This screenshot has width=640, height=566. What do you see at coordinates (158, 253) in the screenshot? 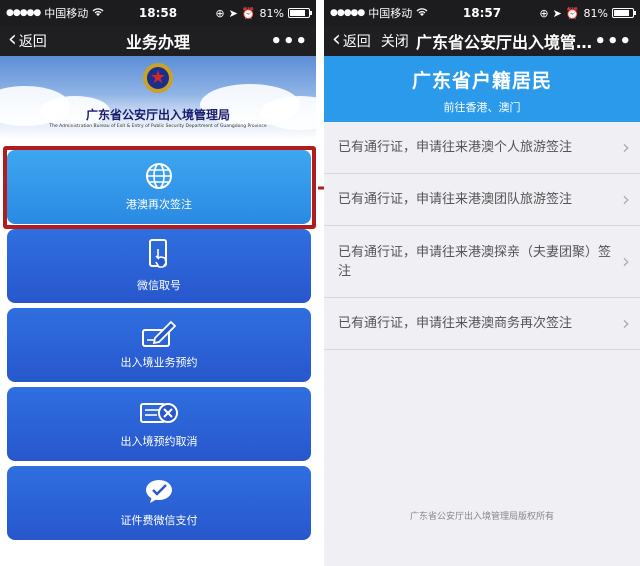
I see `phone-touch-icon` at bounding box center [158, 253].